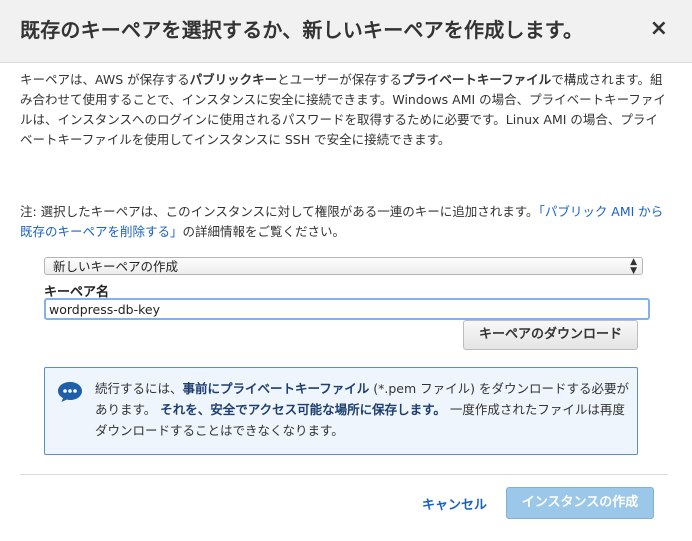 The image size is (692, 541). What do you see at coordinates (347, 309) in the screenshot?
I see `keypair-name-input` at bounding box center [347, 309].